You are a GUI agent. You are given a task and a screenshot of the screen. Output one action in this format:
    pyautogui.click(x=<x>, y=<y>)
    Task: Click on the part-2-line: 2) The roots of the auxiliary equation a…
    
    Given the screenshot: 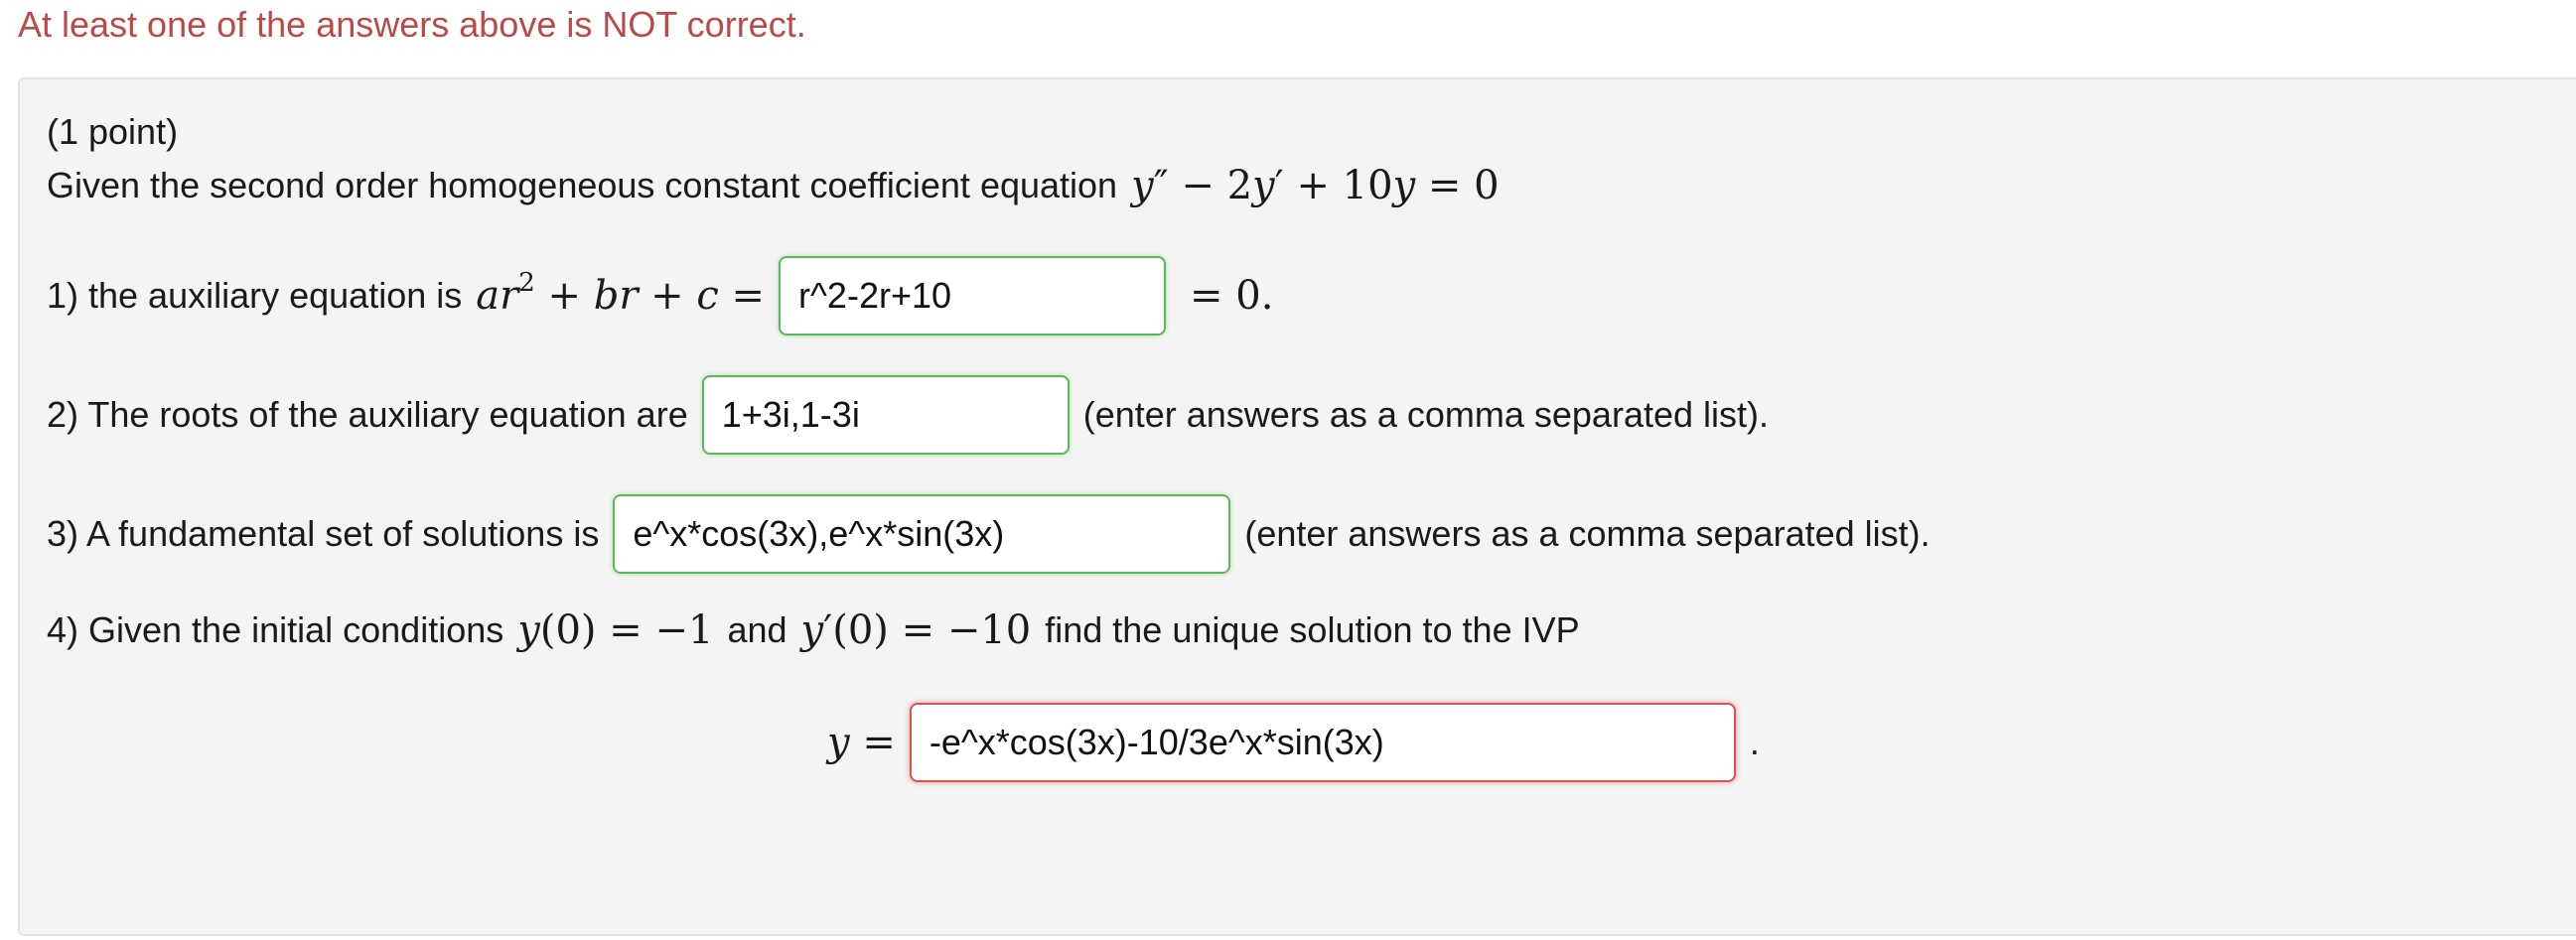 What is the action you would take?
    pyautogui.click(x=908, y=415)
    